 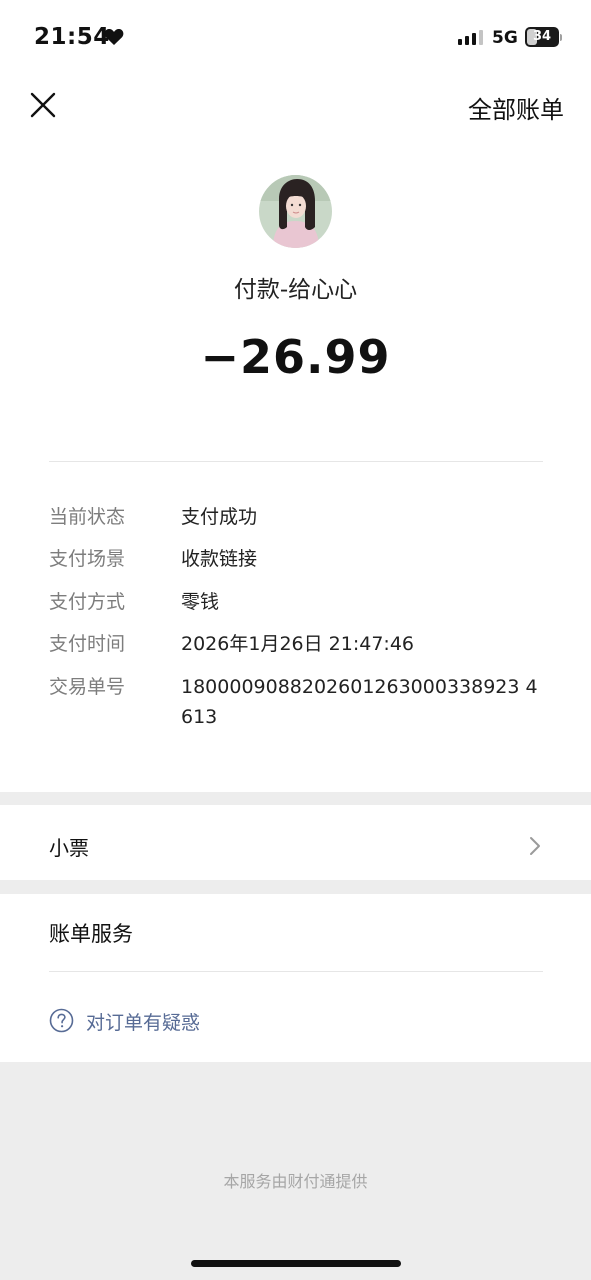 What do you see at coordinates (143, 1023) in the screenshot?
I see `order-question-label: 对订单有疑惑` at bounding box center [143, 1023].